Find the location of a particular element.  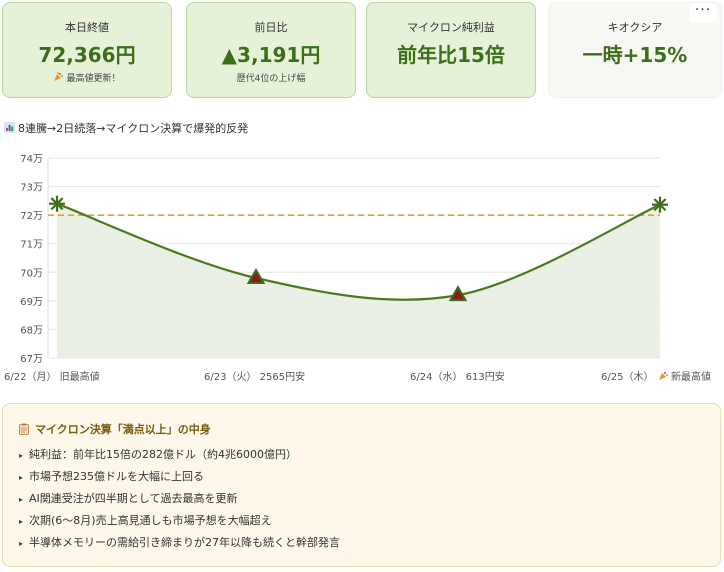

y-axis-ticks: 67万 68万 69万 70万 71万 72万 73万 74万 is located at coordinates (31, 259).